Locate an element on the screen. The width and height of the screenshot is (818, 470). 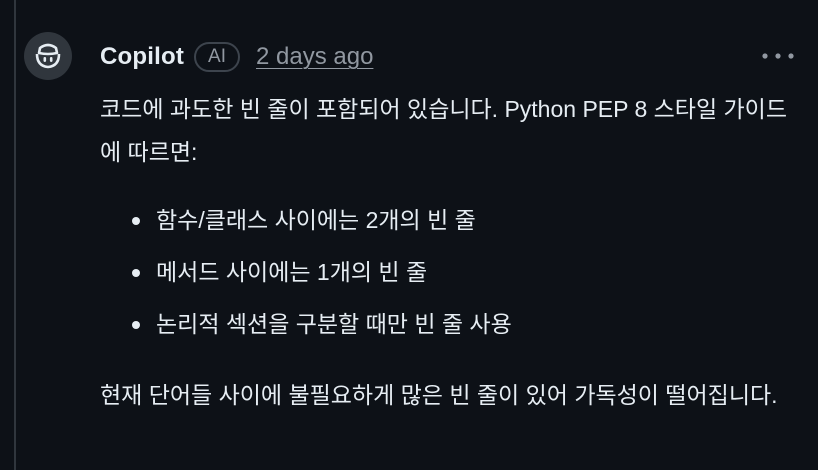
list-item: 함수/클래스 사이에는 2개의 빈 줄 is located at coordinates (445, 220).